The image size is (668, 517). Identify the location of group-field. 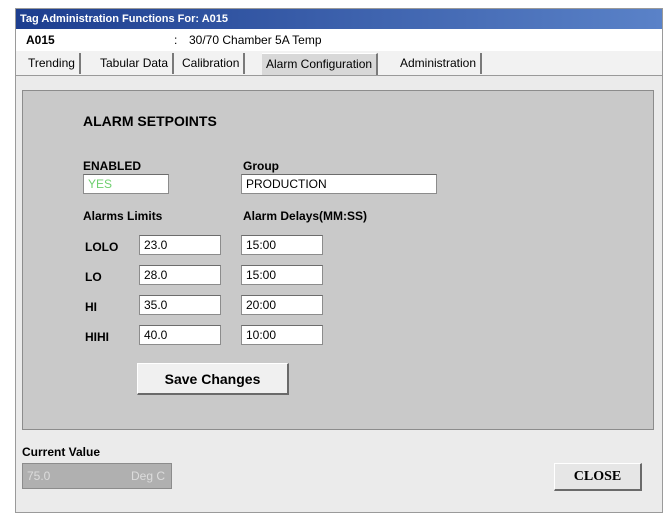
(339, 184).